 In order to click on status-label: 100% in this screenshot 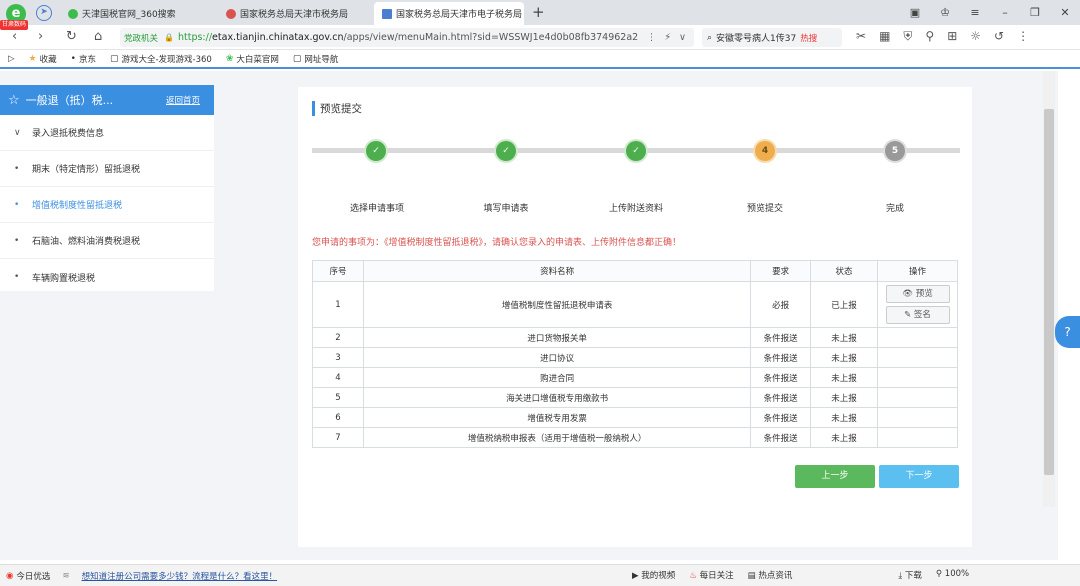, I will do `click(957, 574)`.